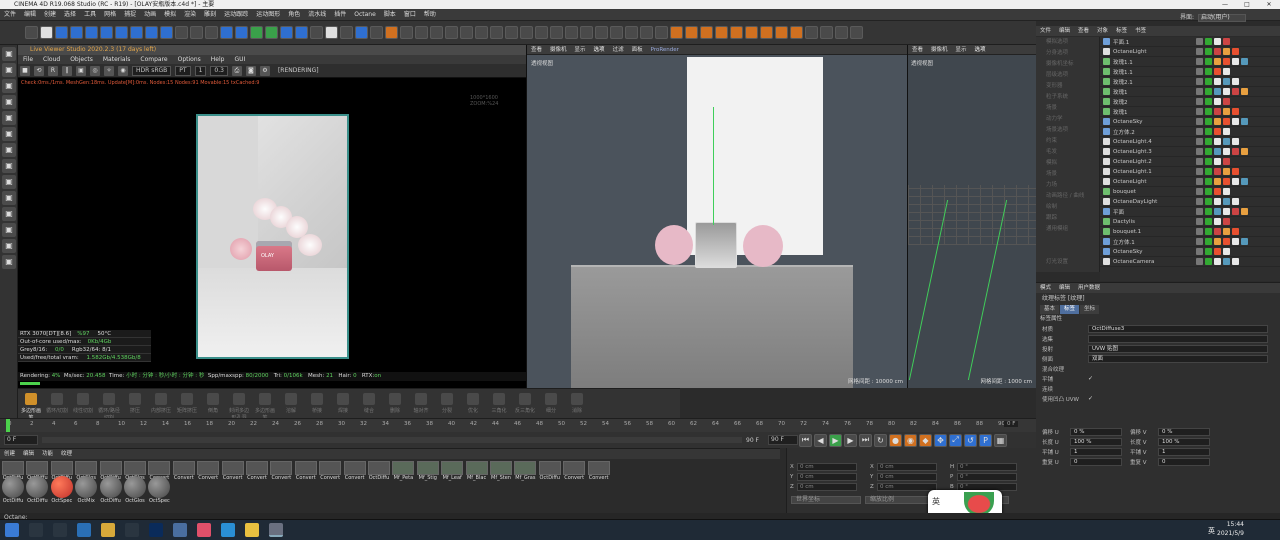  I want to click on object-row: 玫瑰1, so click(1190, 112).